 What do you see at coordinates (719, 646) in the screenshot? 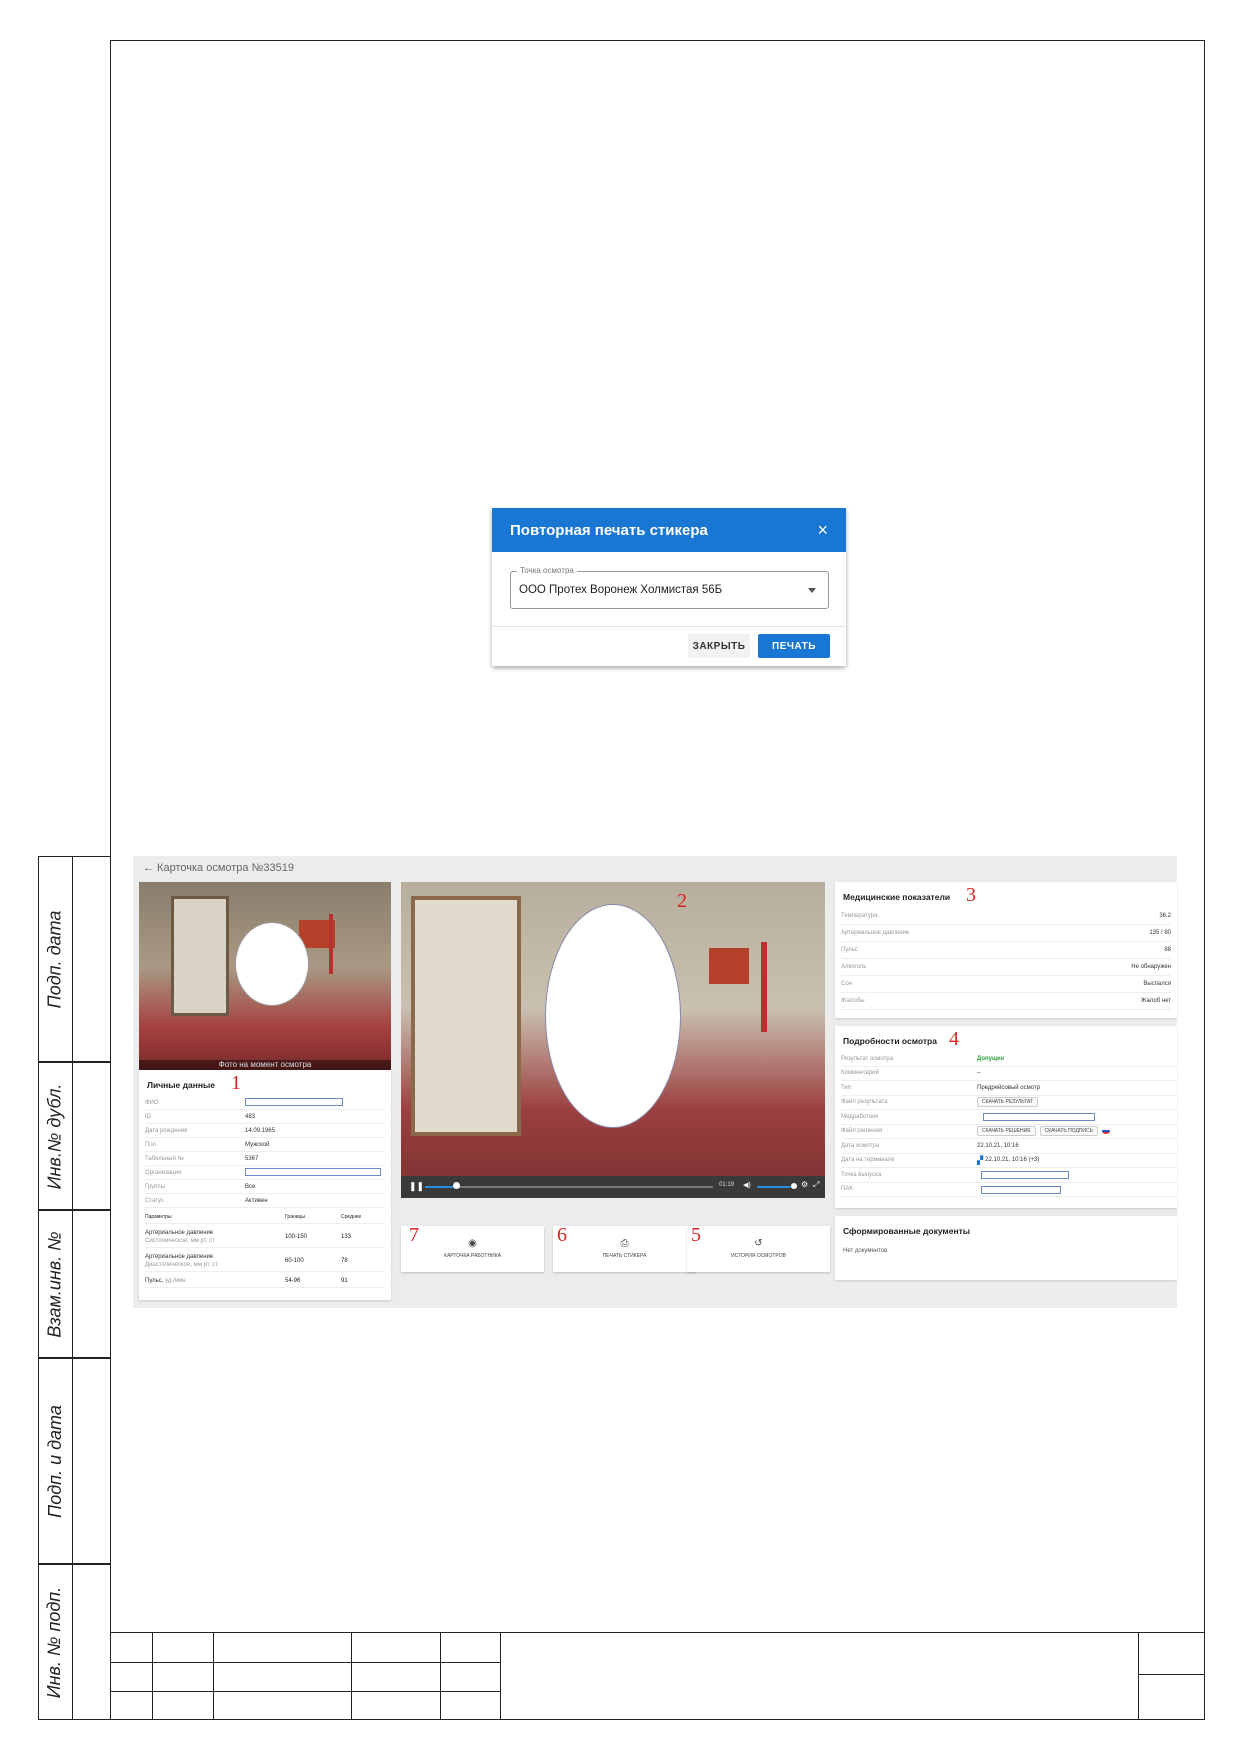
I see `close-button: ЗАКРЫТЬ` at bounding box center [719, 646].